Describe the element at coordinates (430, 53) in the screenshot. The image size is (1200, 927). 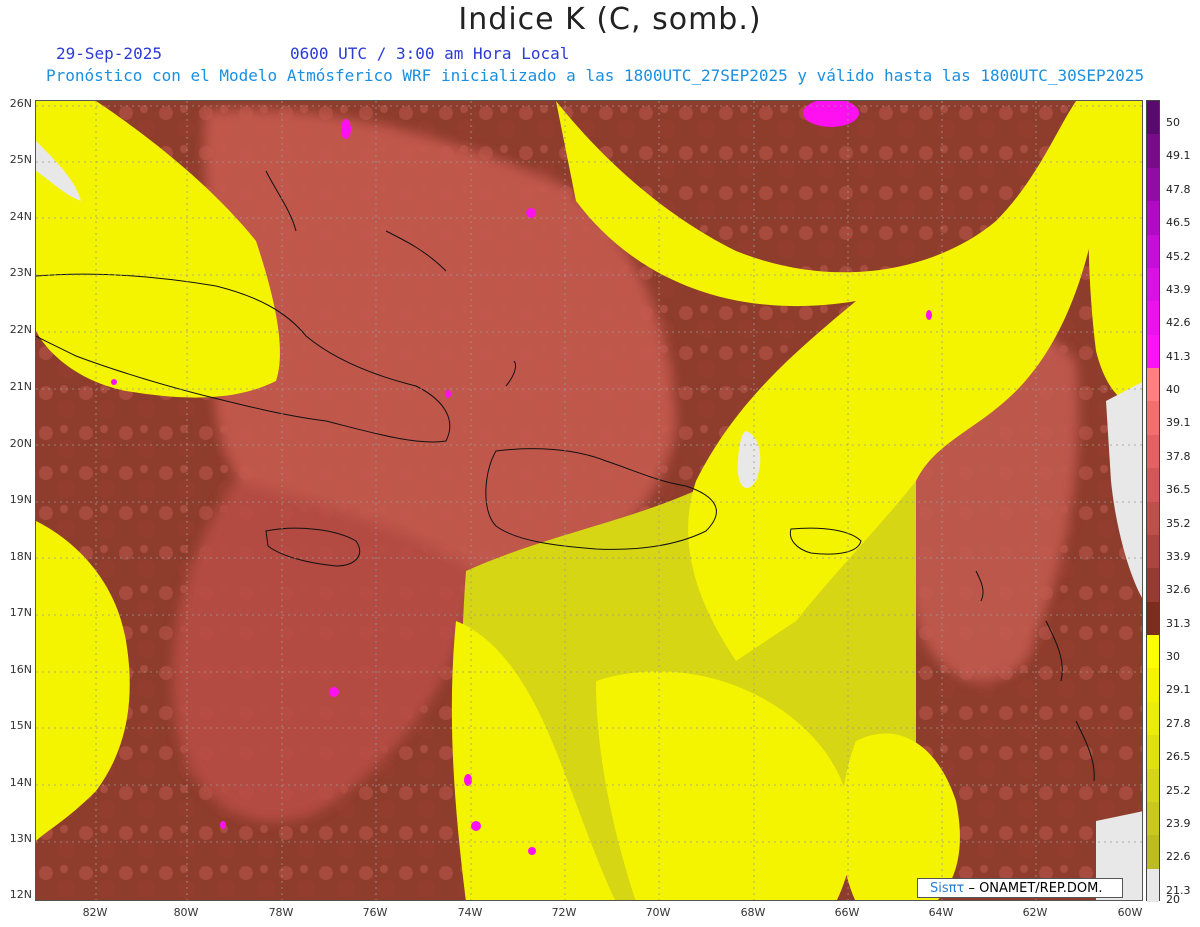
I see `forecast-time: 0600 UTC / 3:00 am Hora Local` at that location.